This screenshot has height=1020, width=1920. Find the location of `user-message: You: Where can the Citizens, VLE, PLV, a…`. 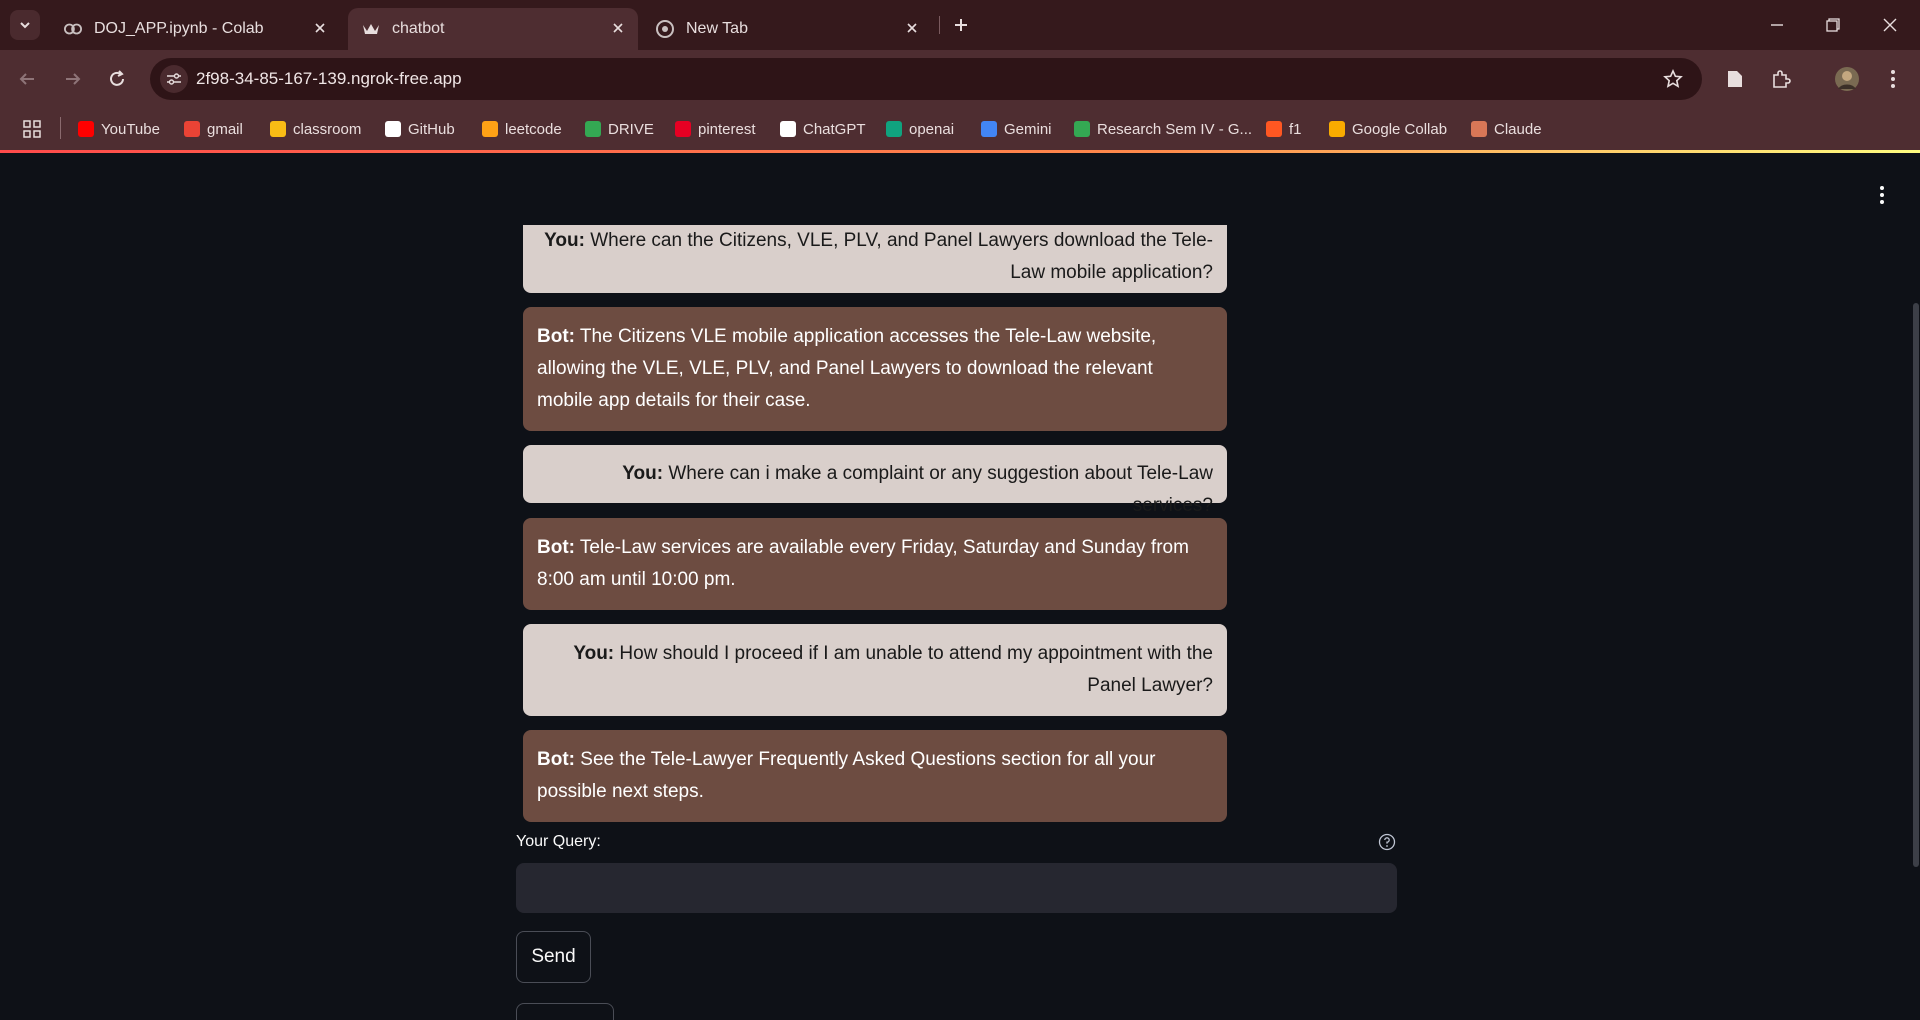

user-message: You: Where can the Citizens, VLE, PLV, a… is located at coordinates (875, 259).